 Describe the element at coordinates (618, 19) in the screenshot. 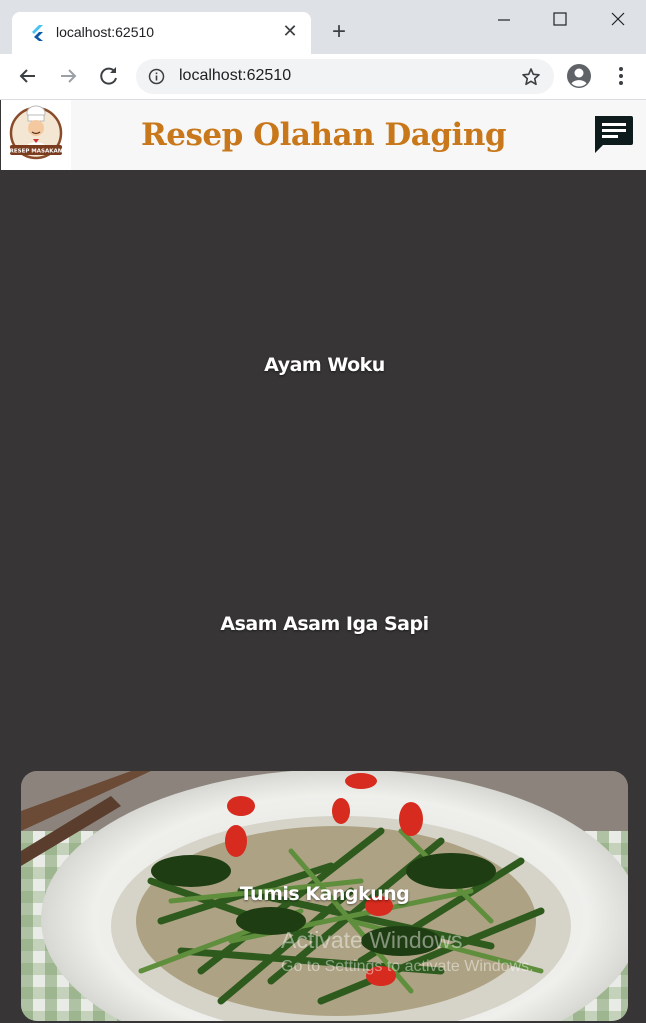

I see `close-window-icon` at that location.